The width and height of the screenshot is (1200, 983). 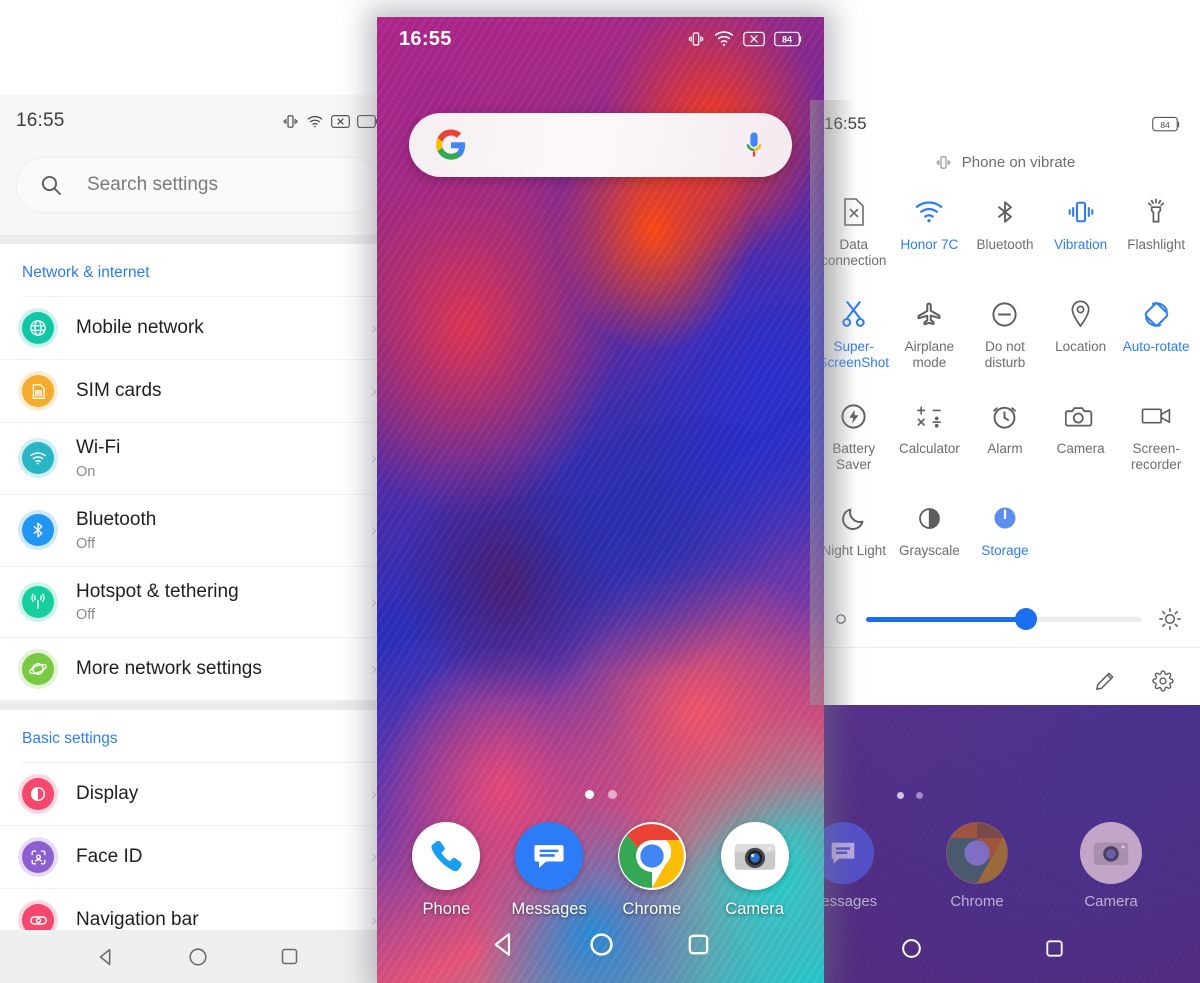 What do you see at coordinates (152, 184) in the screenshot?
I see `search-placeholder: Search settings` at bounding box center [152, 184].